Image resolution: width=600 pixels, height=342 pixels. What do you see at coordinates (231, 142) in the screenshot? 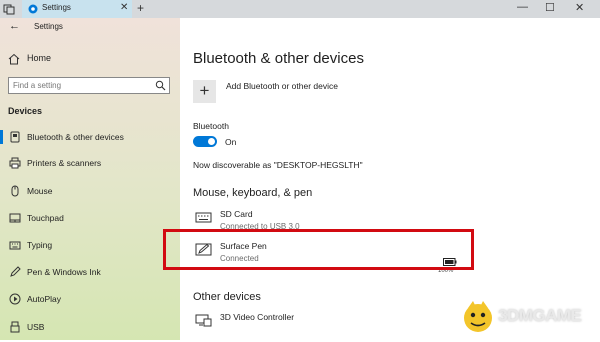
I see `toggle-state: On` at bounding box center [231, 142].